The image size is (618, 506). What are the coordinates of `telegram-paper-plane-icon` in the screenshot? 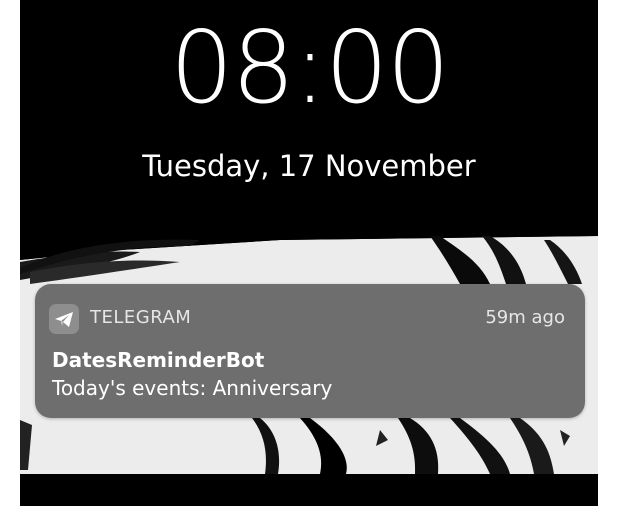 It's located at (64, 319).